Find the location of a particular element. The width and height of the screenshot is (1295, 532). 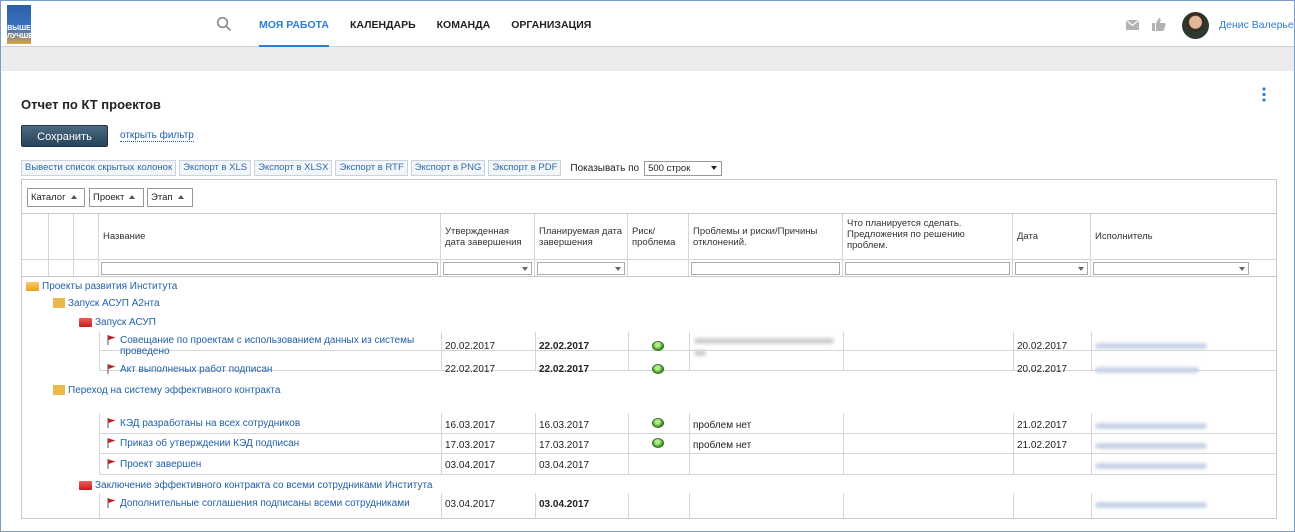

filter-plans-input is located at coordinates (927, 268).